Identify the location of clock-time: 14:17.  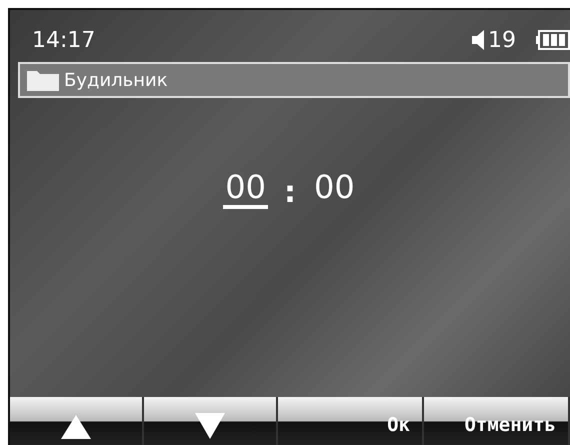
(64, 40).